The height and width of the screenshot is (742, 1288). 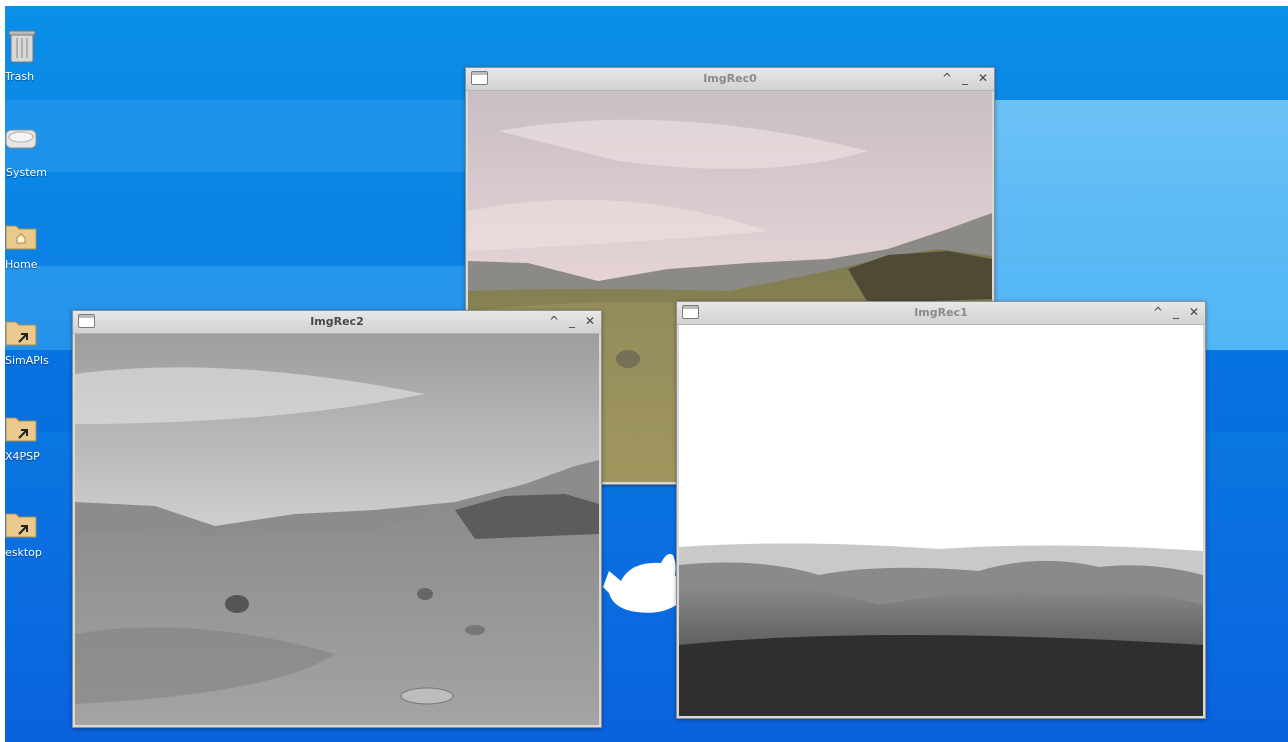 I want to click on desktop-icon-label: Home, so click(x=21, y=264).